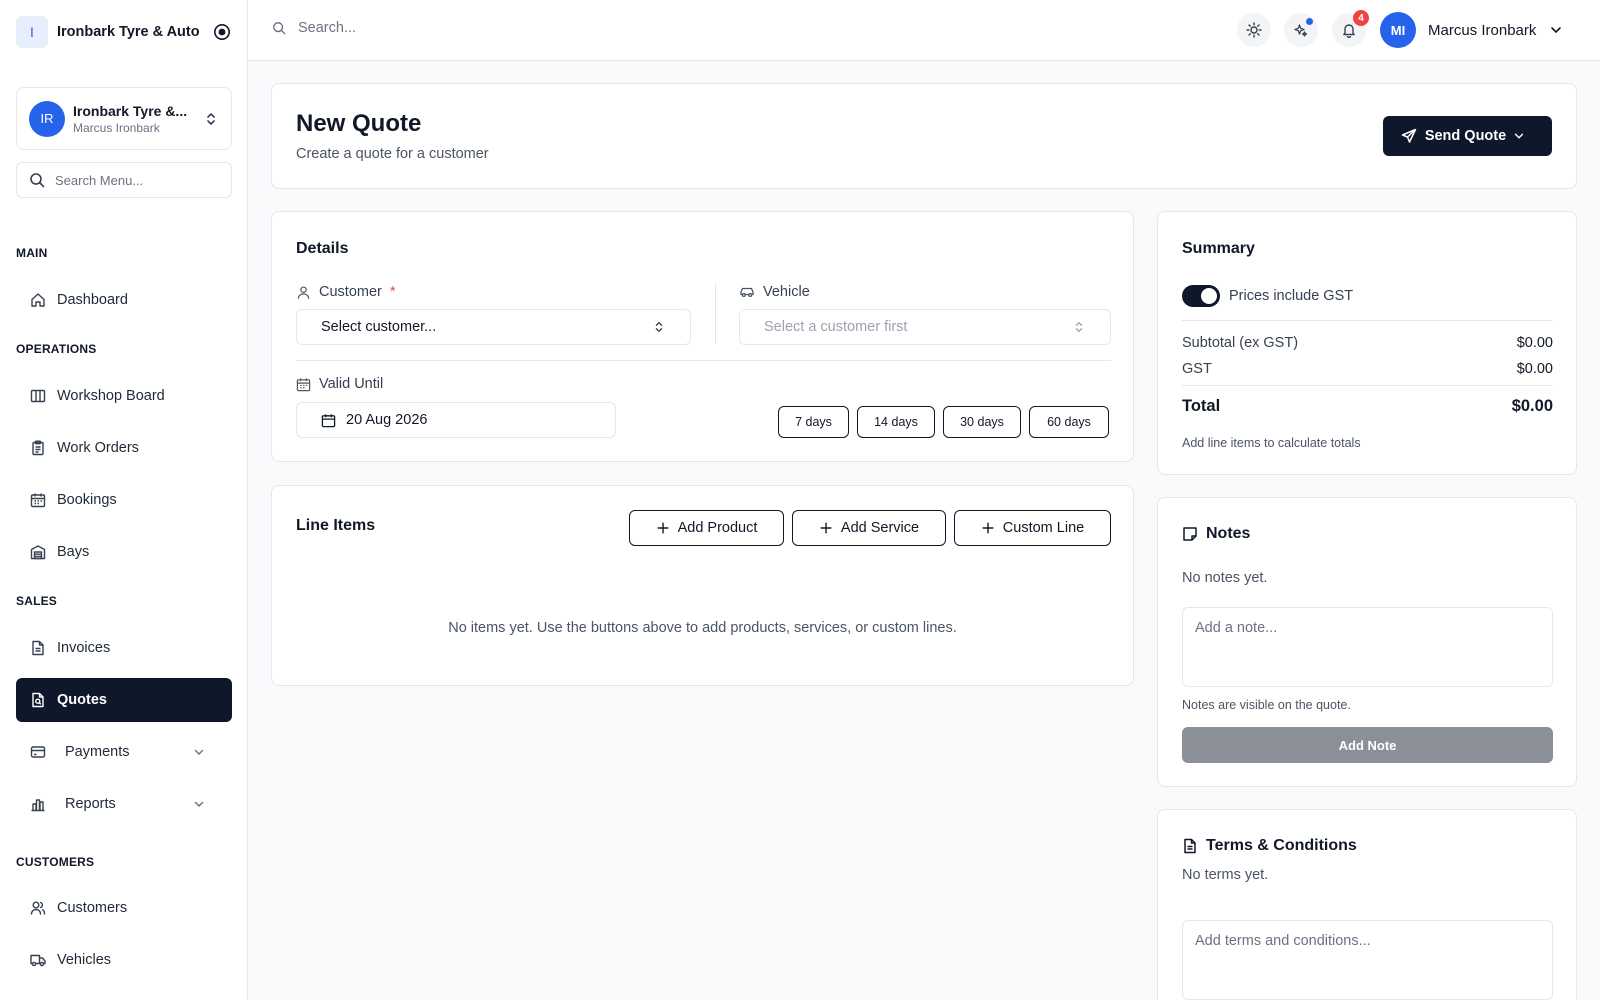 This screenshot has height=1000, width=1600. What do you see at coordinates (130, 180) in the screenshot?
I see `menu-search-input` at bounding box center [130, 180].